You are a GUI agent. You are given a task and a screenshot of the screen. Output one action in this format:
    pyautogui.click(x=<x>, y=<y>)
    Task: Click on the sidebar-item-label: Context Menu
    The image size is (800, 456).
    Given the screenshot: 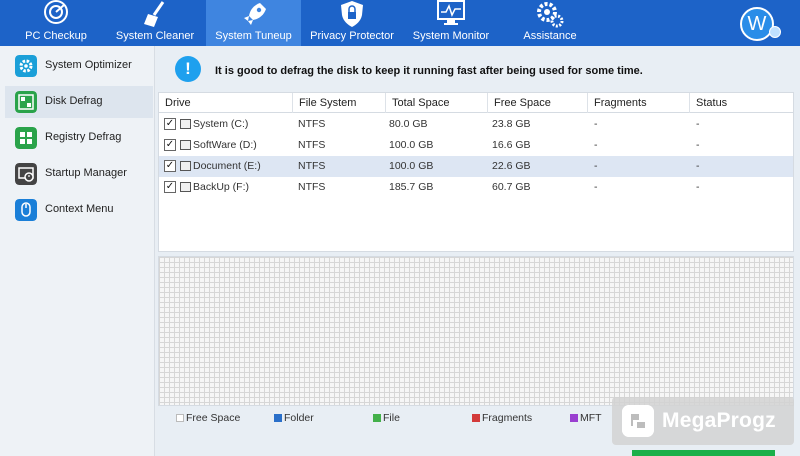 What is the action you would take?
    pyautogui.click(x=79, y=209)
    